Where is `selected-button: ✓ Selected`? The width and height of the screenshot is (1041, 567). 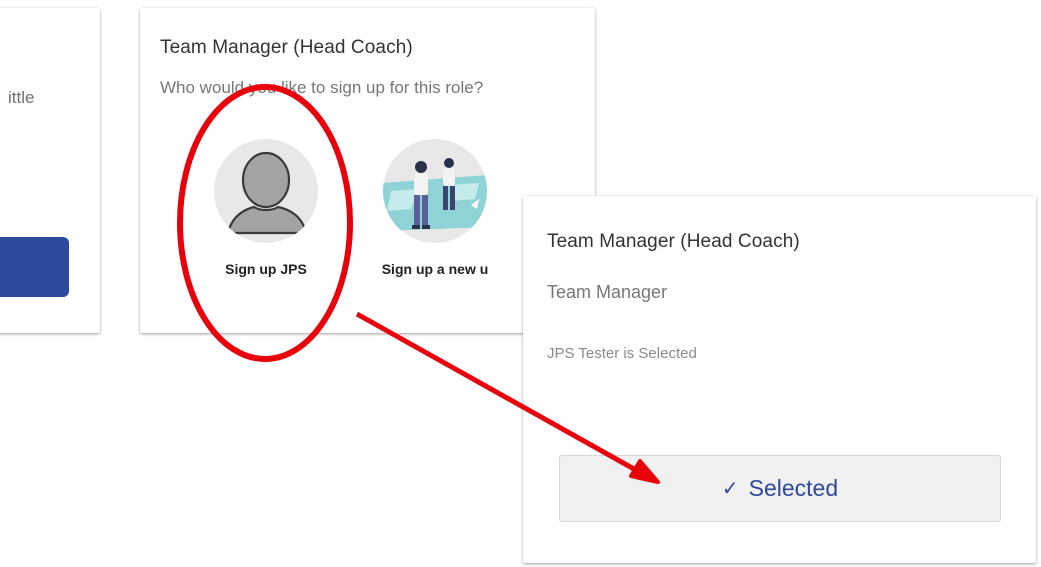
selected-button: ✓ Selected is located at coordinates (780, 488).